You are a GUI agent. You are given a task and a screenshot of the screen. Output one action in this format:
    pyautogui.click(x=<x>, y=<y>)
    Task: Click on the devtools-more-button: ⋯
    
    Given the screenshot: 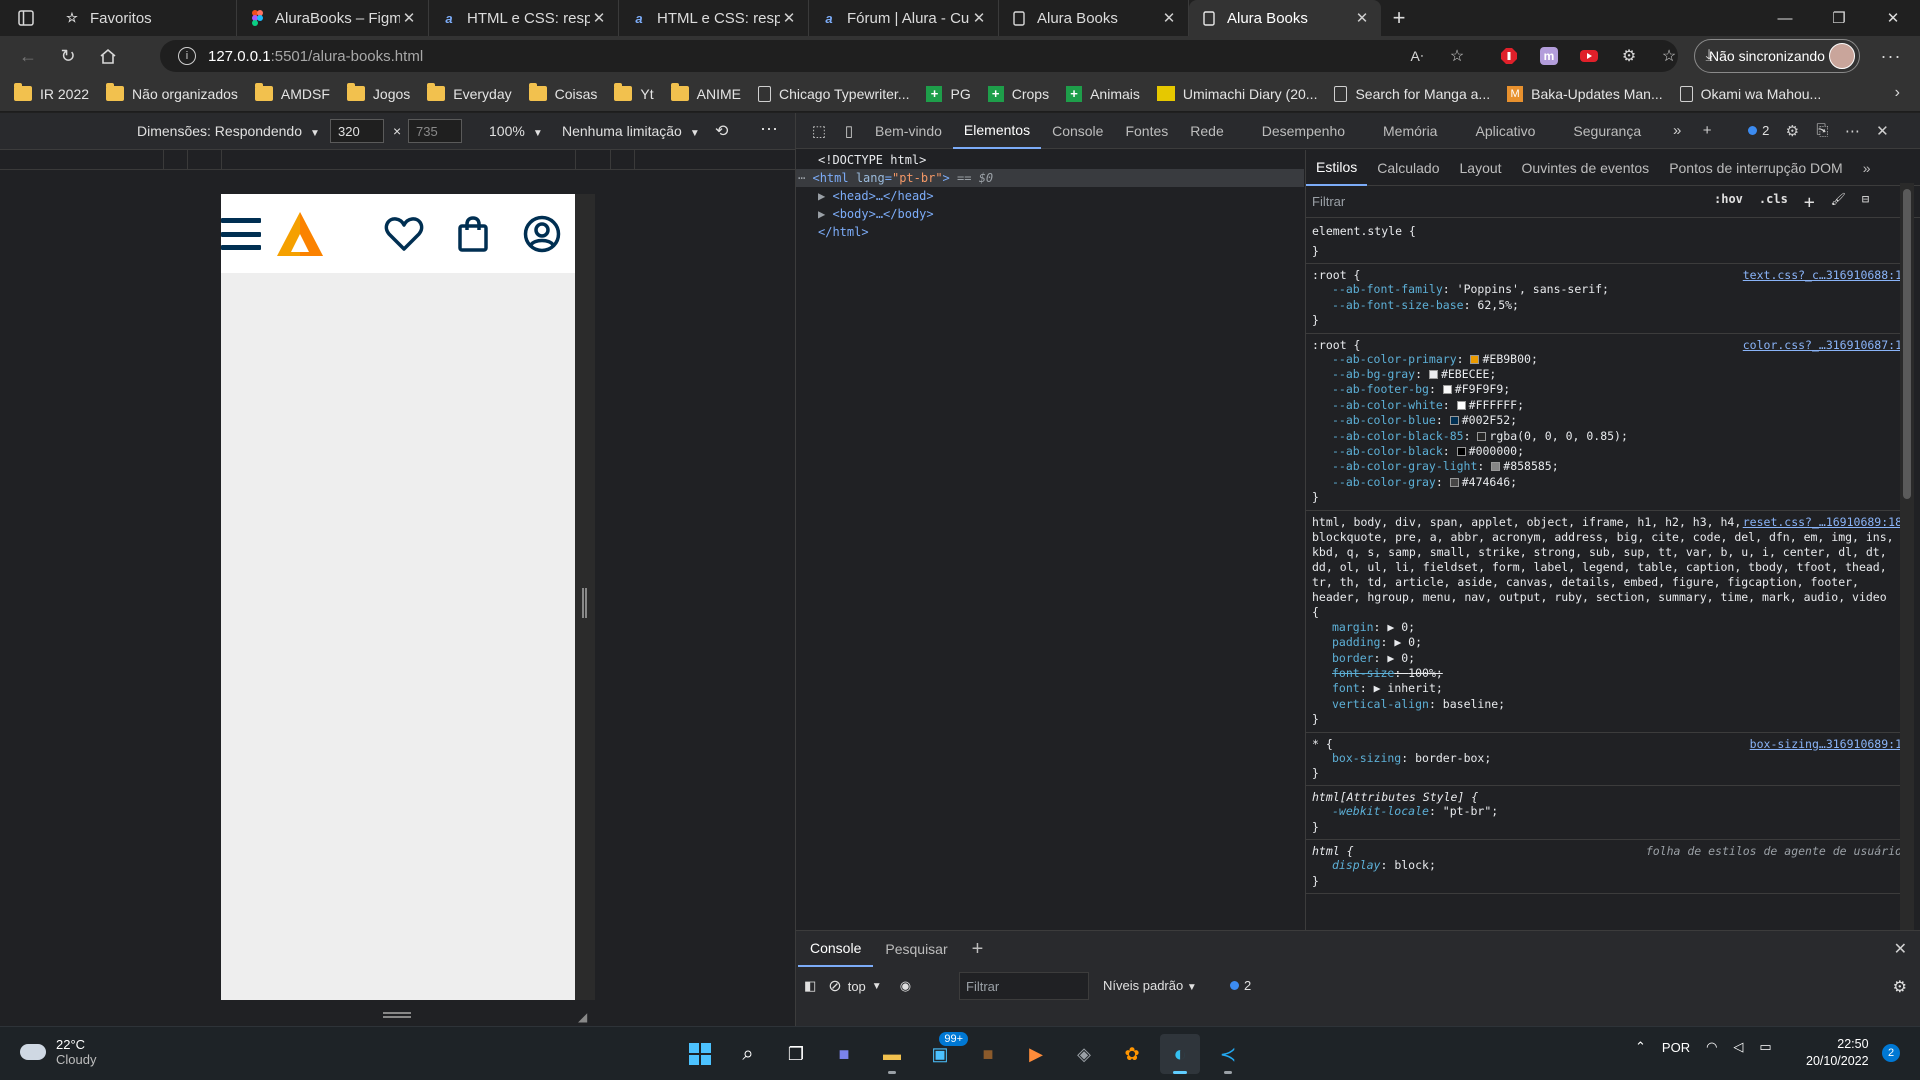 What is the action you would take?
    pyautogui.click(x=1852, y=131)
    